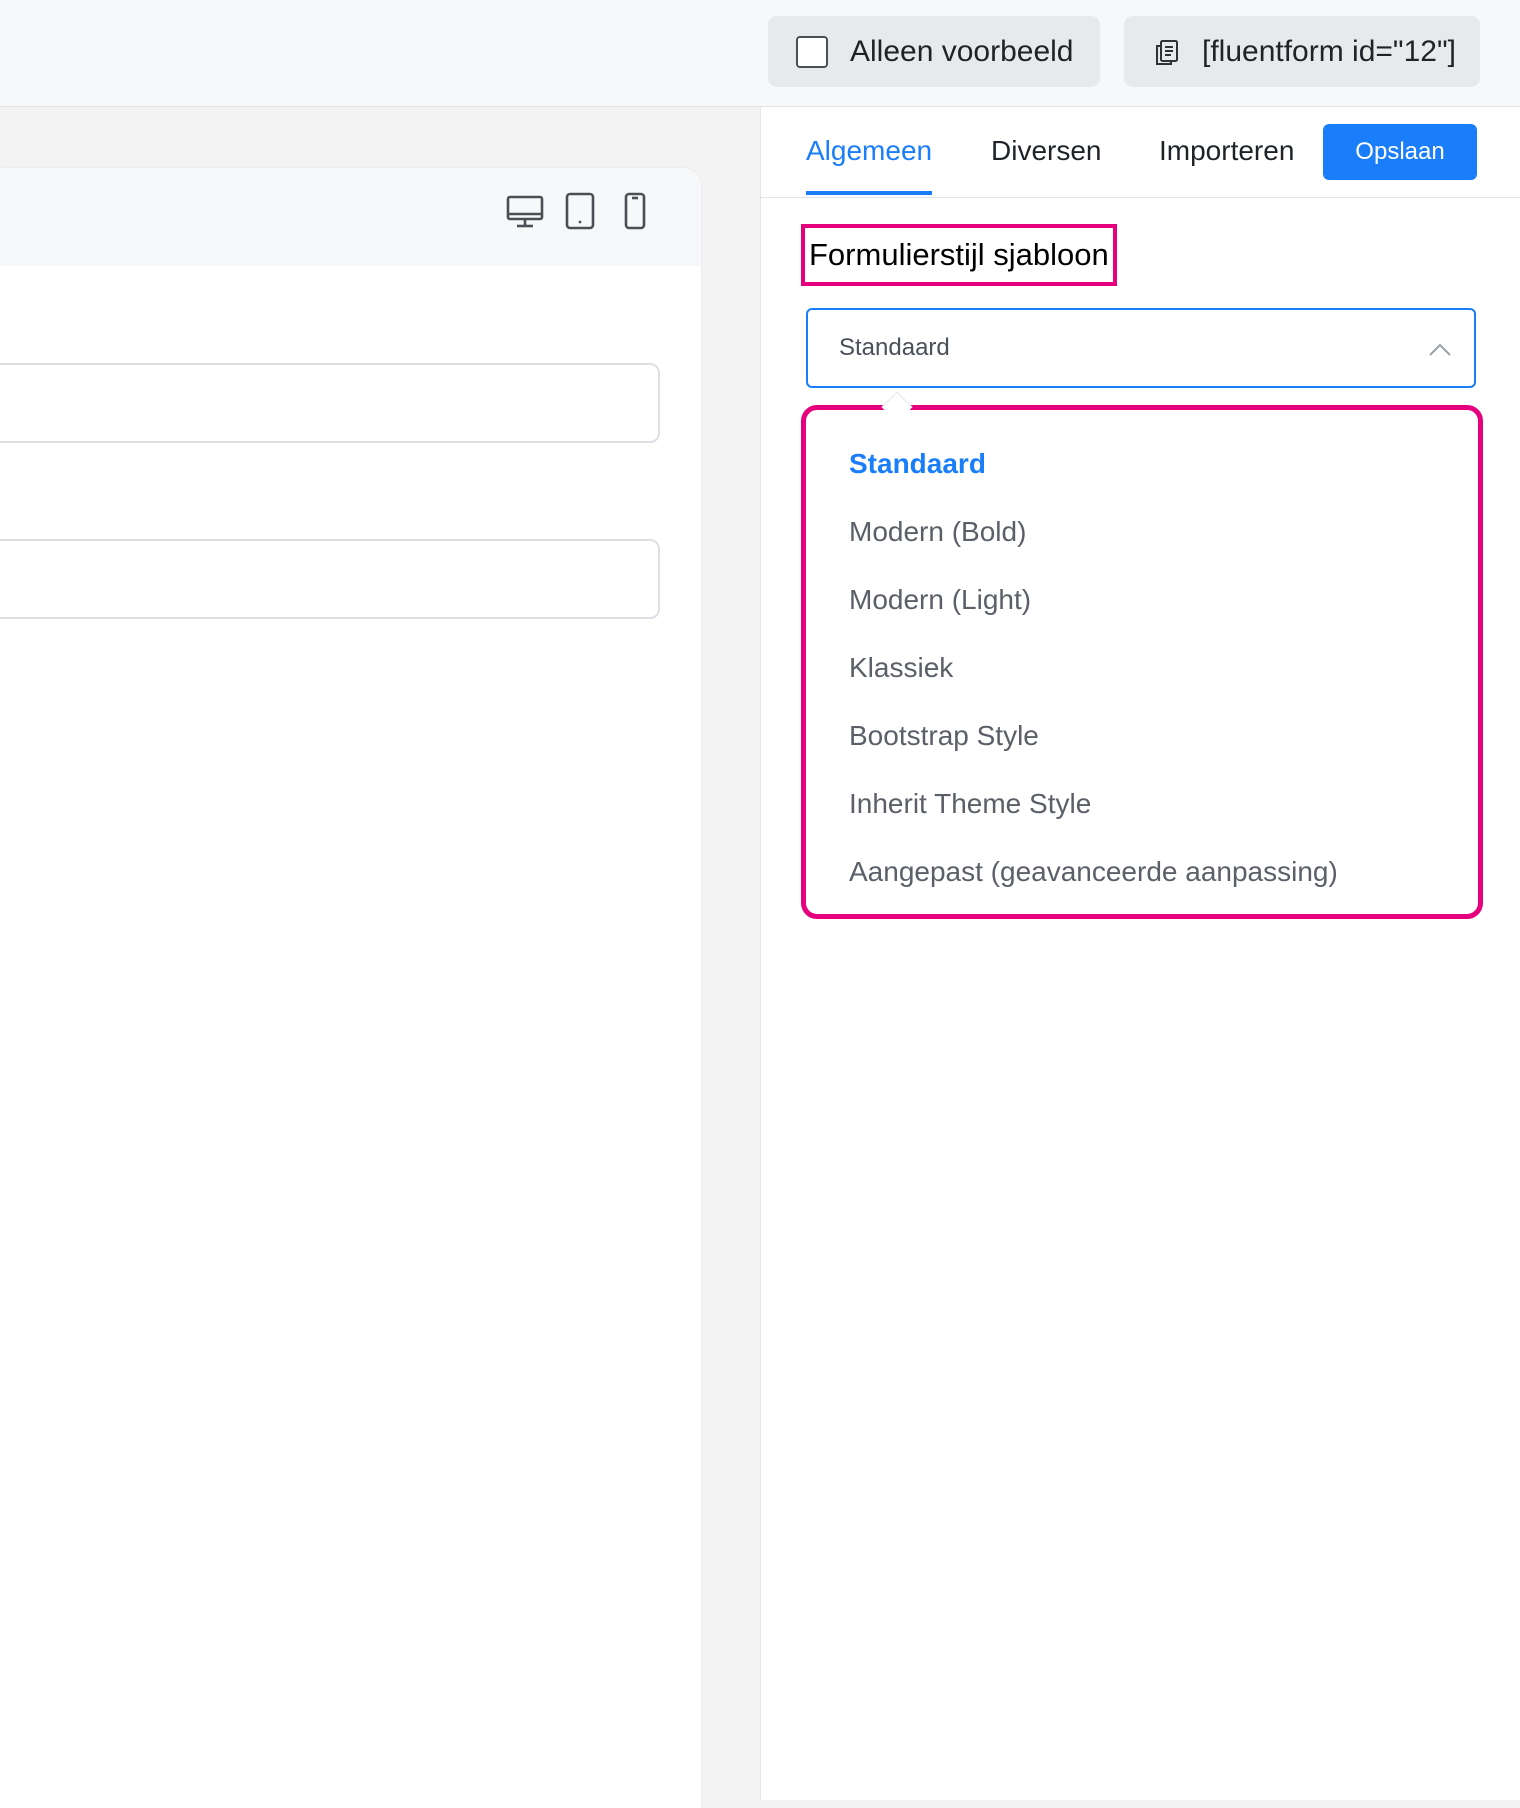  I want to click on copy-shortcode-button: [fluentform id="12"], so click(1302, 51).